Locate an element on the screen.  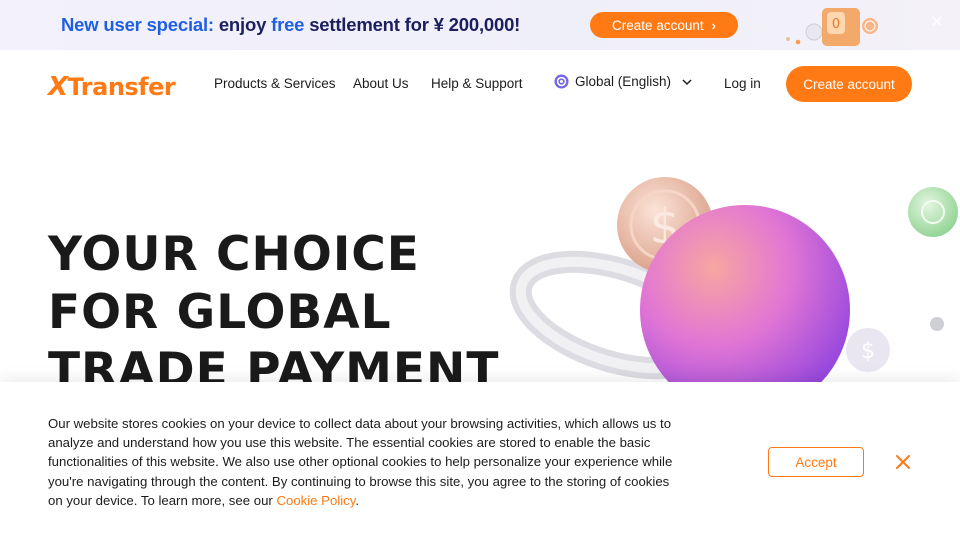
promo-segment: free is located at coordinates (288, 24).